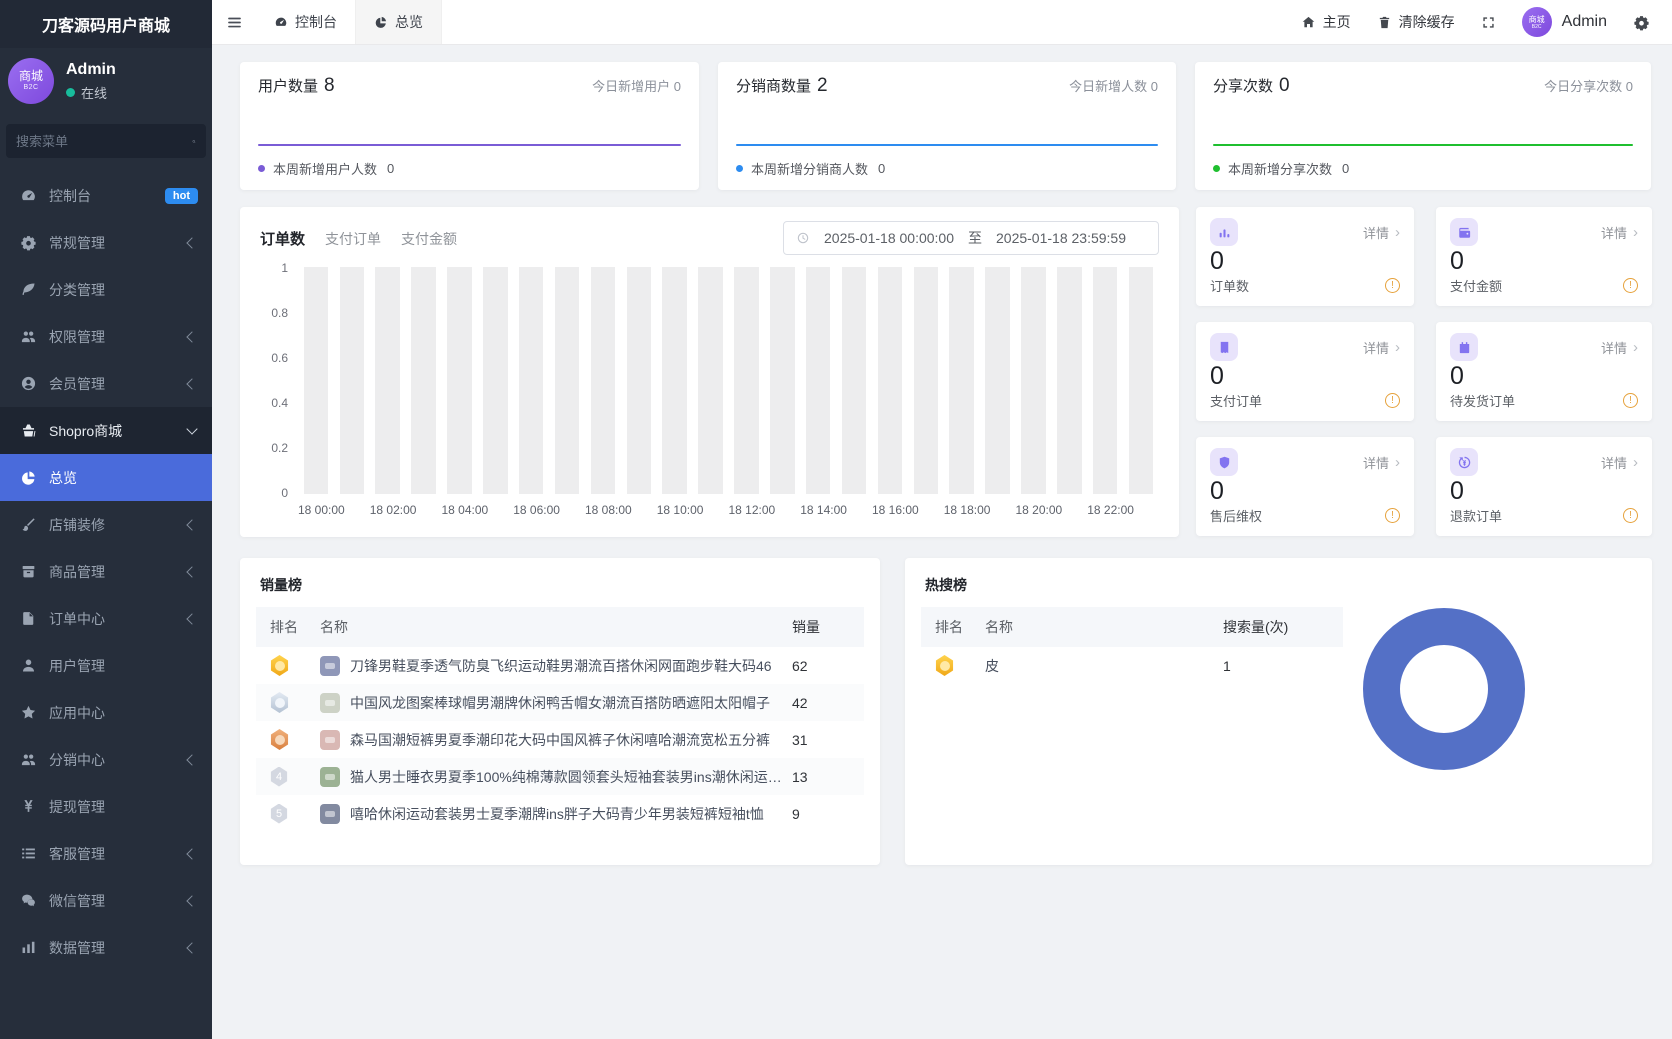 The image size is (1672, 1039). I want to click on sidebar-item-permission: 权限管理, so click(106, 336).